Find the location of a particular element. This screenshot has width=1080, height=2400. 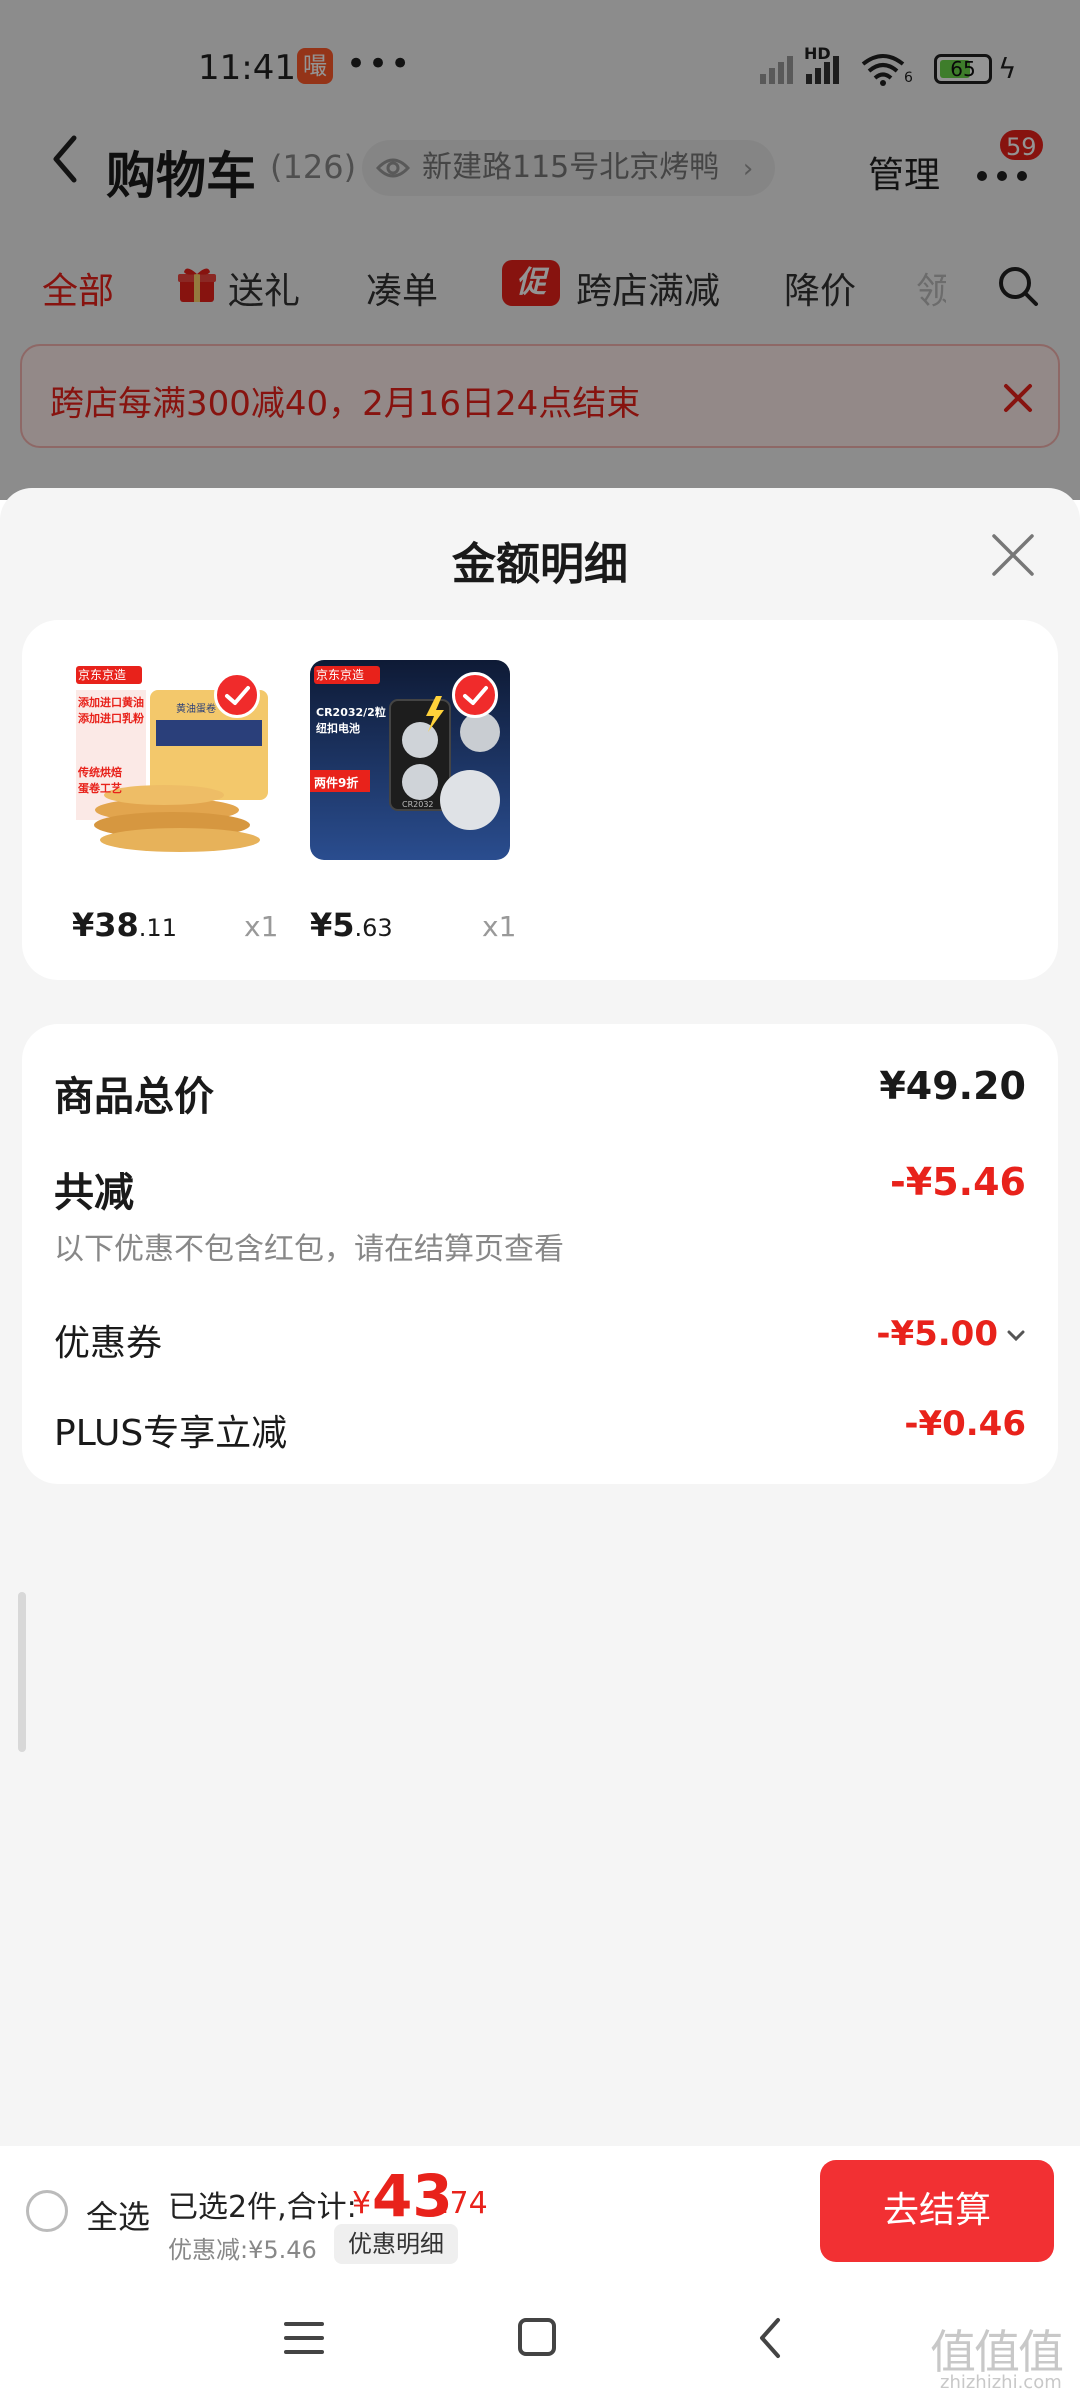

total-price-label: 商品总价 is located at coordinates (134, 1097).